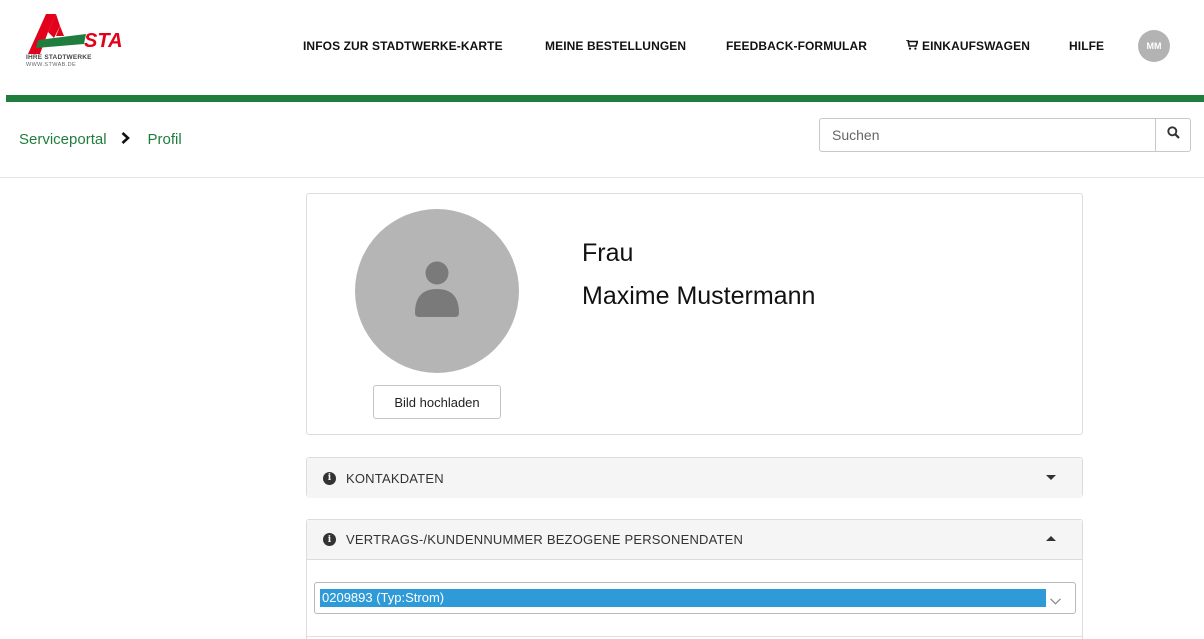 This screenshot has width=1204, height=639. What do you see at coordinates (1051, 477) in the screenshot?
I see `caret-down-icon` at bounding box center [1051, 477].